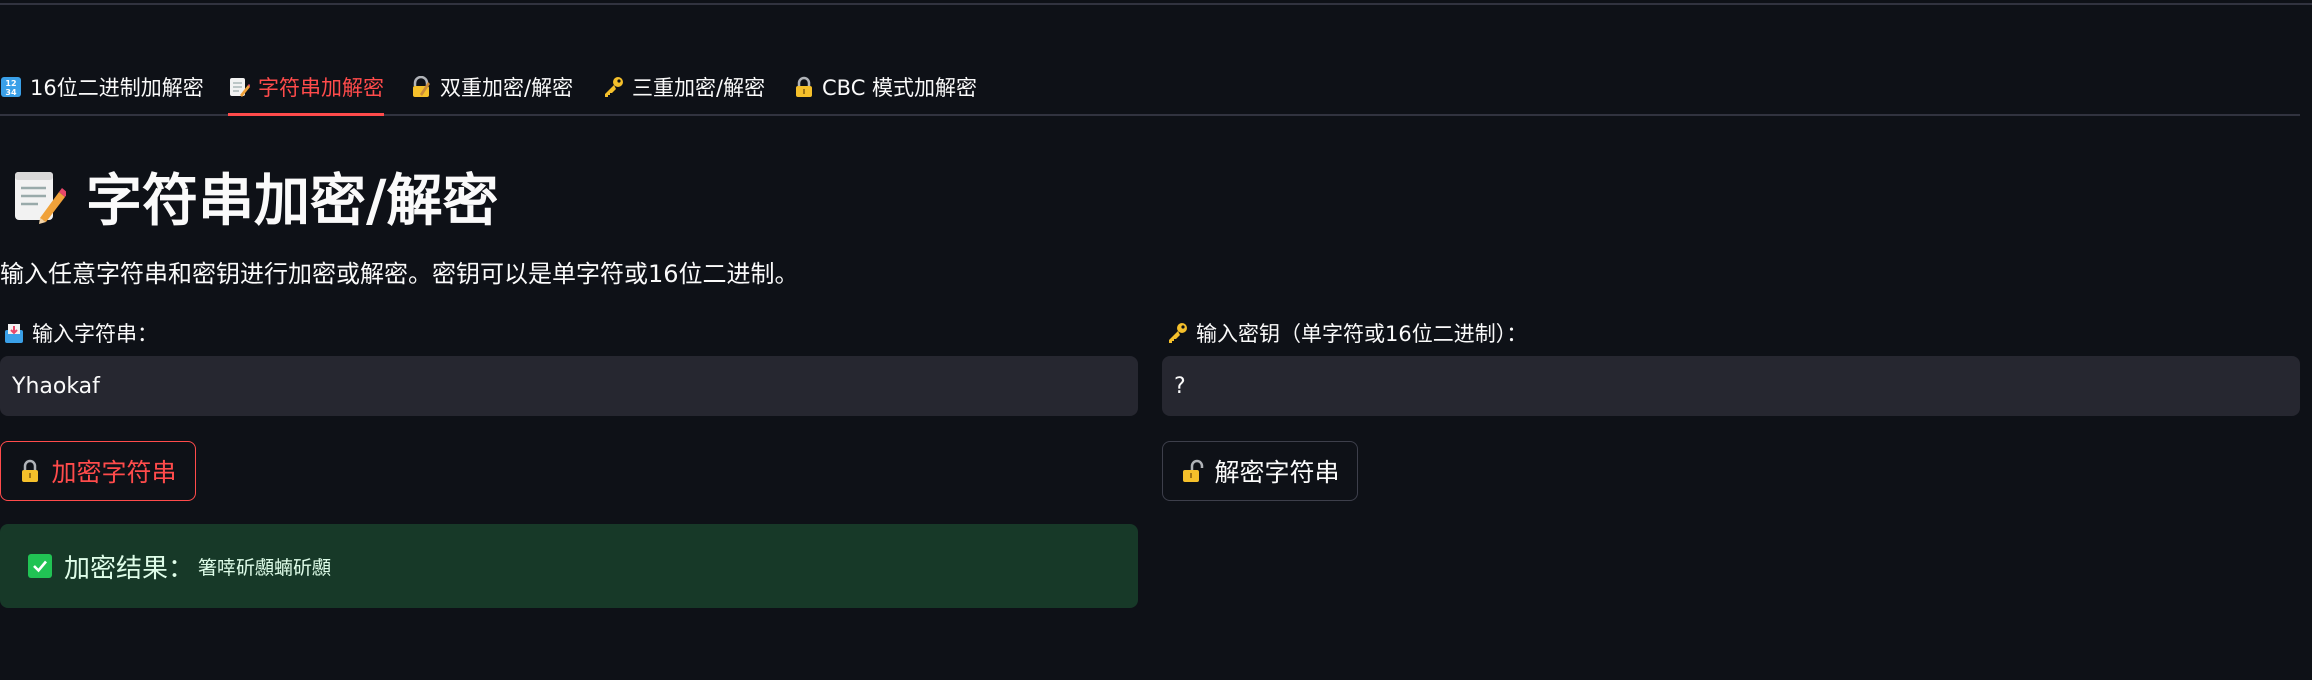 Image resolution: width=2312 pixels, height=680 pixels. Describe the element at coordinates (321, 88) in the screenshot. I see `tab-label: 字符串加解密` at that location.